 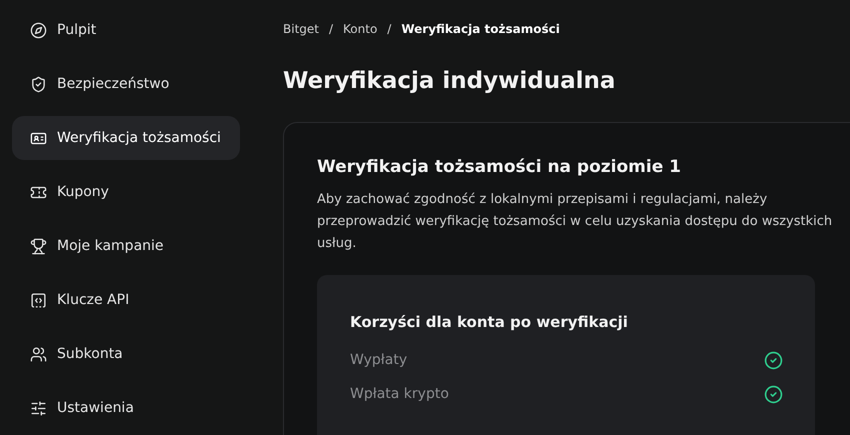 What do you see at coordinates (38, 30) in the screenshot?
I see `compass-icon` at bounding box center [38, 30].